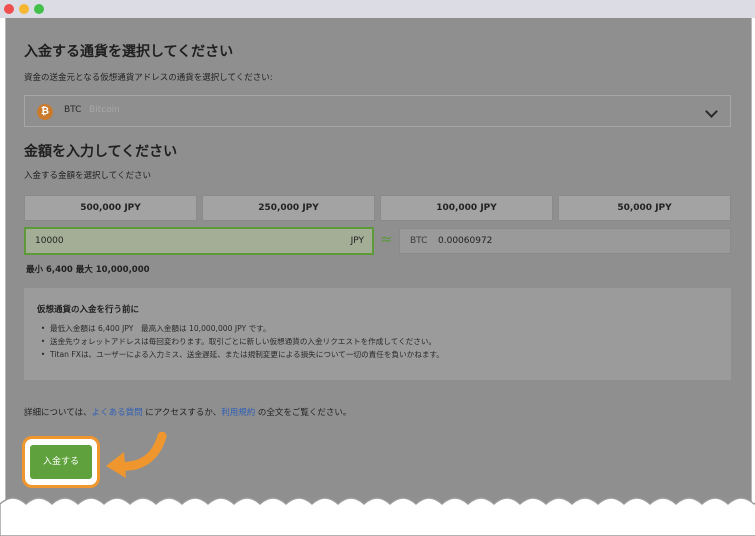  Describe the element at coordinates (303, 413) in the screenshot. I see `faq-suffix: の全文をご覧ください。` at that location.